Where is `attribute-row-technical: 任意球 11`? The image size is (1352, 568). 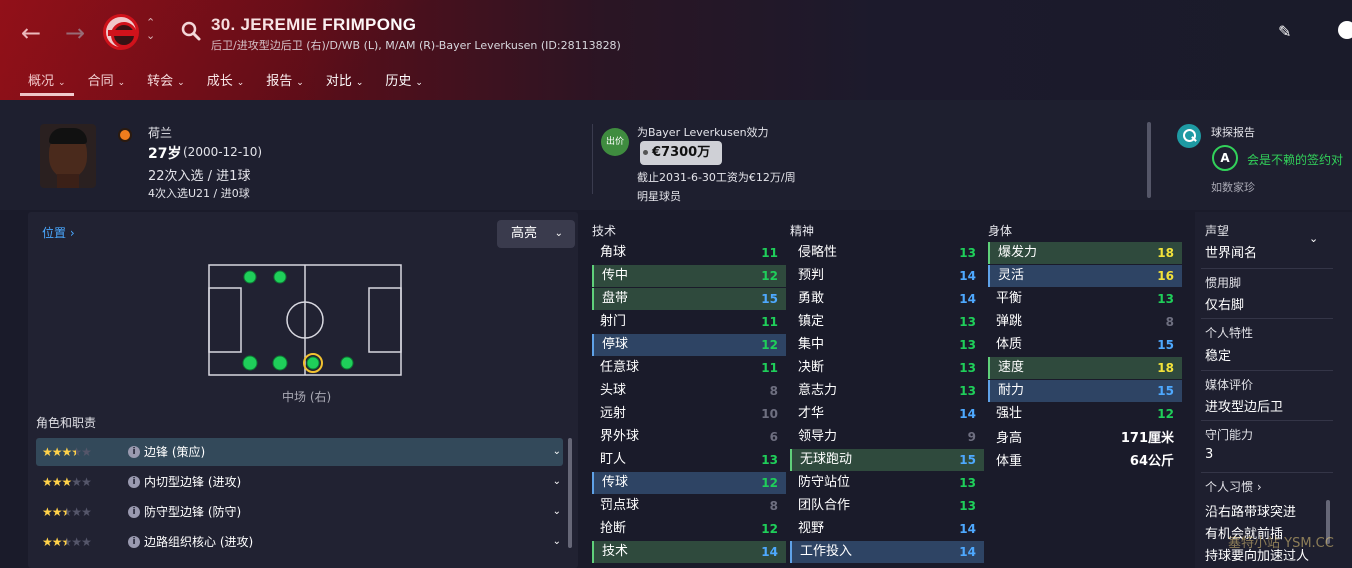
attribute-row-technical: 任意球 11 is located at coordinates (689, 368).